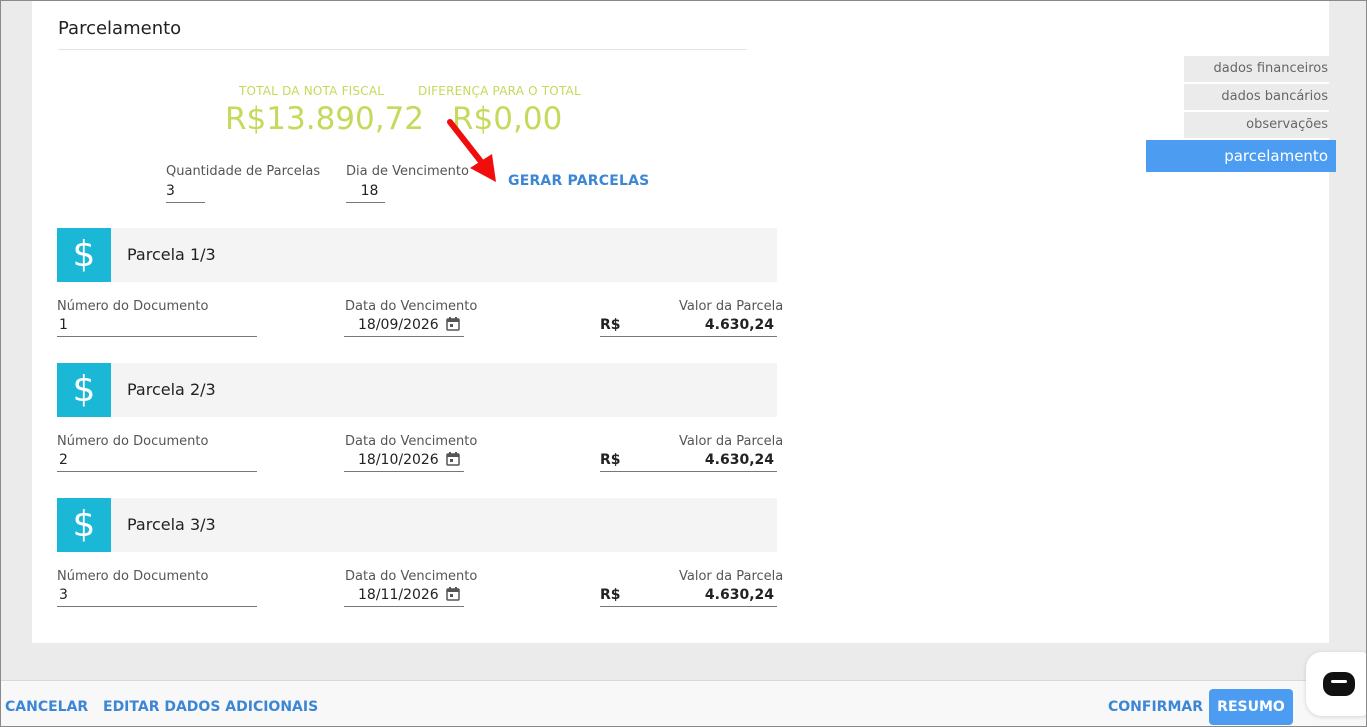 The width and height of the screenshot is (1367, 727). Describe the element at coordinates (417, 255) in the screenshot. I see `parcela-header: $ Parcela 1/3` at that location.